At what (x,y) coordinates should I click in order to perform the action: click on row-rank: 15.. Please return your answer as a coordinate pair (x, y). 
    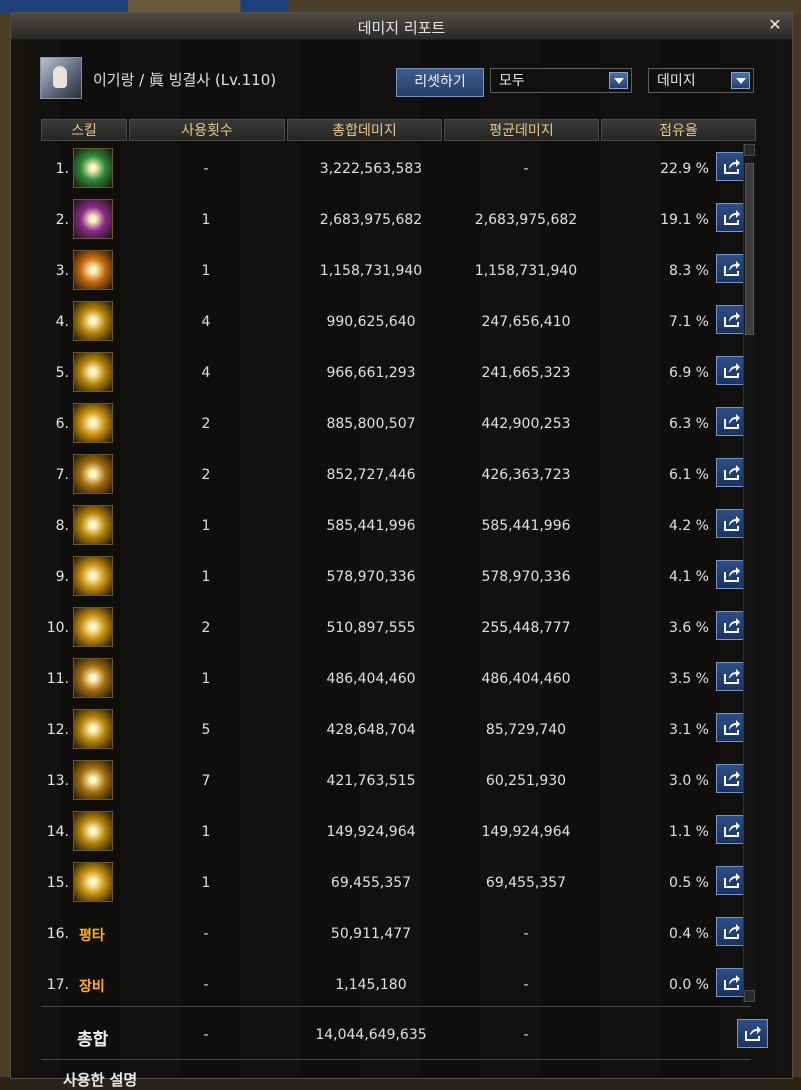
    Looking at the image, I should click on (57, 883).